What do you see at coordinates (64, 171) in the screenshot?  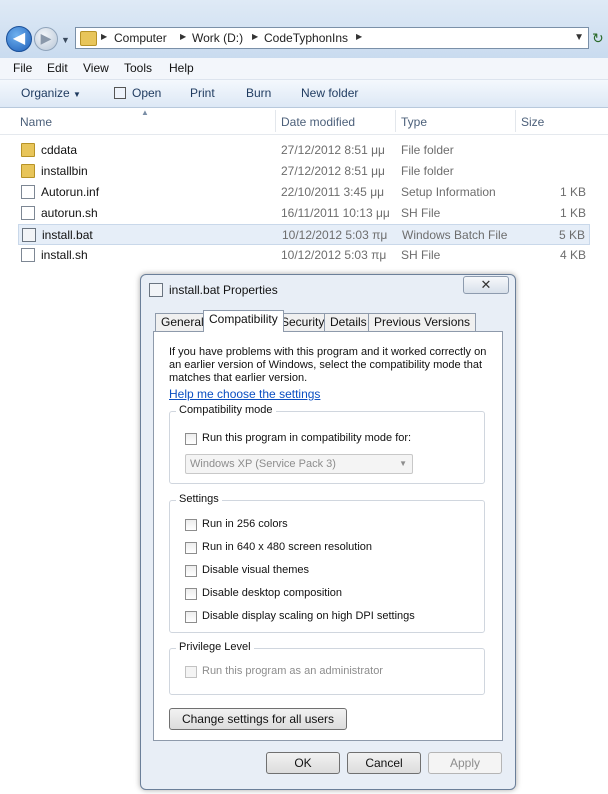 I see `file-name: installbin` at bounding box center [64, 171].